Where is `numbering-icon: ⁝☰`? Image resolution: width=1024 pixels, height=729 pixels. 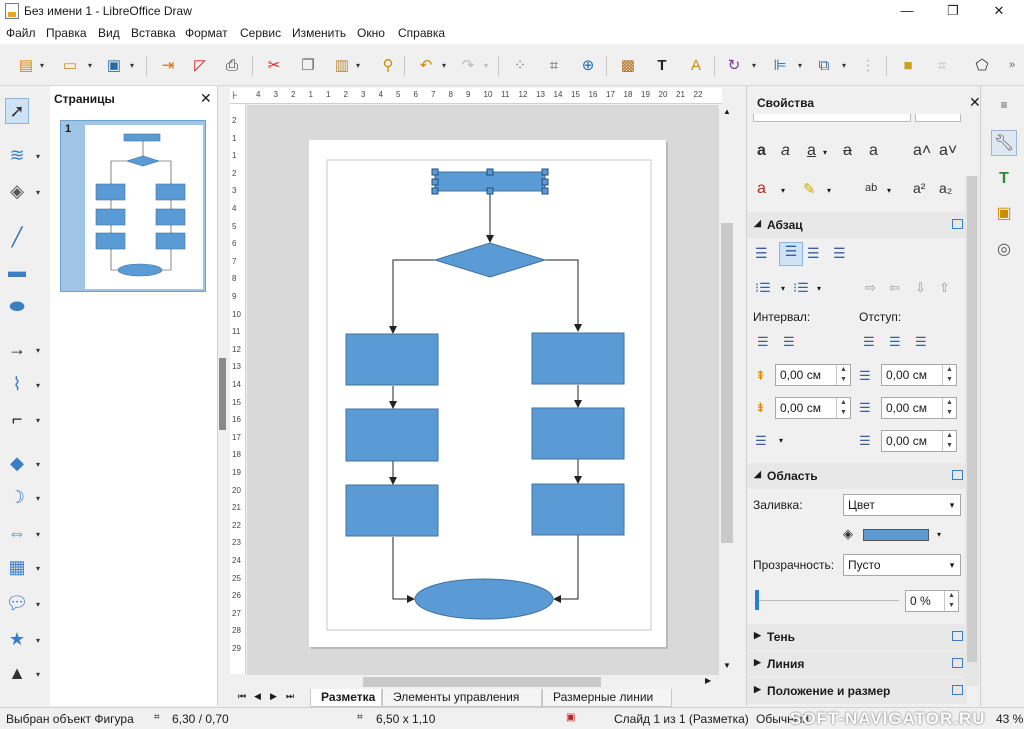 numbering-icon: ⁝☰ is located at coordinates (801, 288).